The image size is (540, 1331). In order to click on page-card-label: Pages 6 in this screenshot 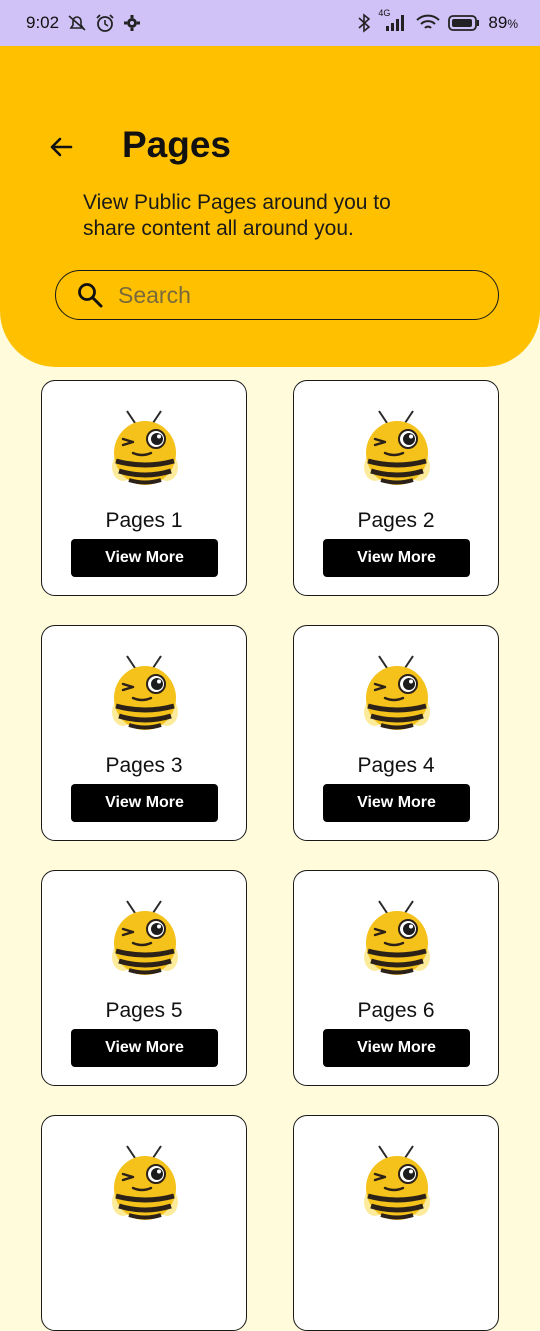, I will do `click(396, 1010)`.